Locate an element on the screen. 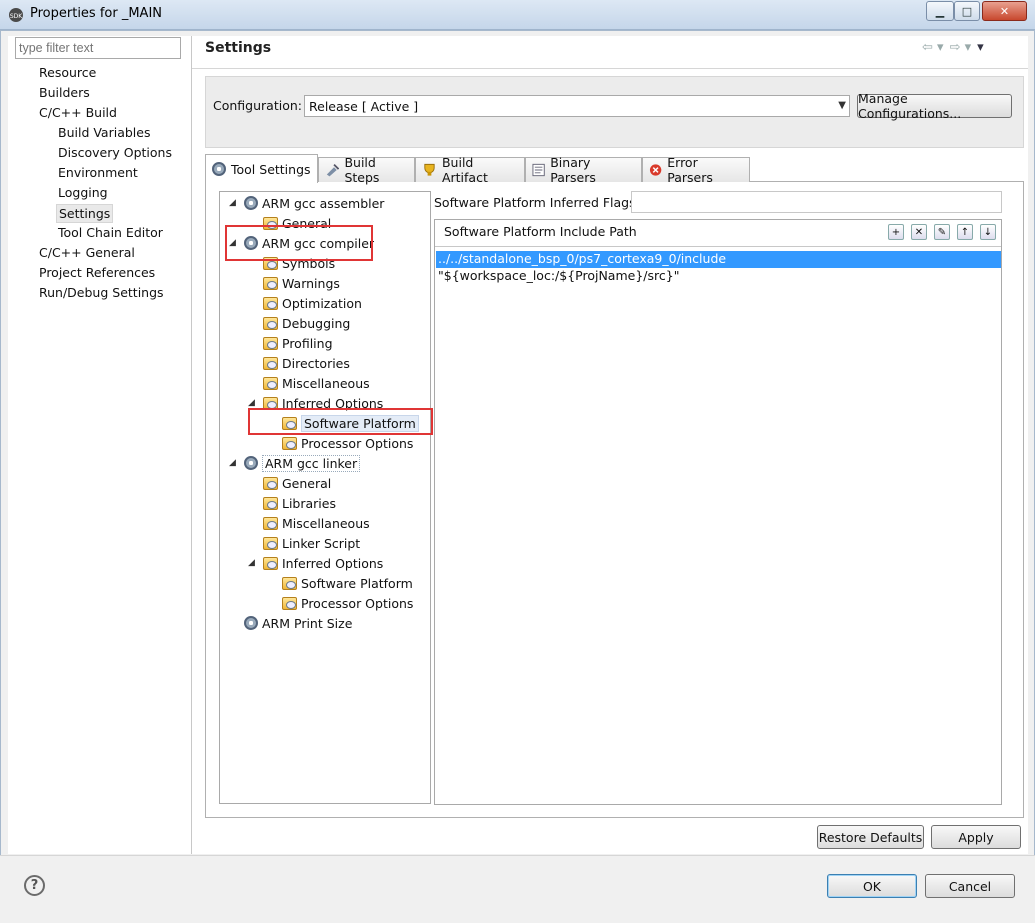 The image size is (1035, 923). tree-item: General is located at coordinates (297, 483).